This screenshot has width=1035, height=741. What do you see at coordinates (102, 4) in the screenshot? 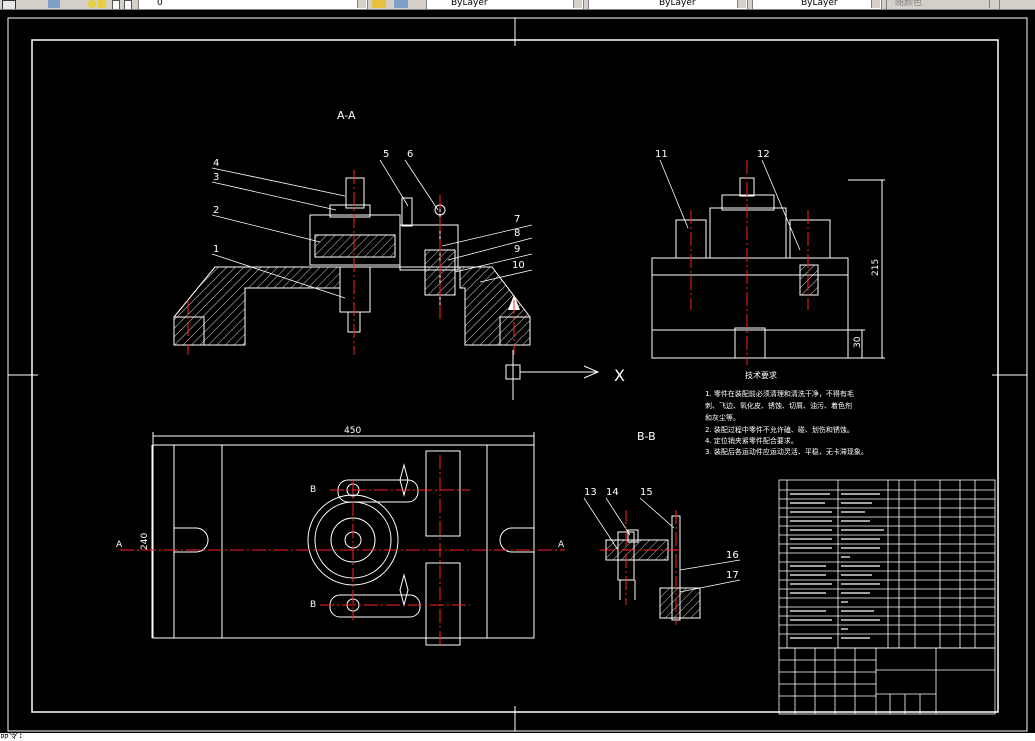
I see `sun-icon` at bounding box center [102, 4].